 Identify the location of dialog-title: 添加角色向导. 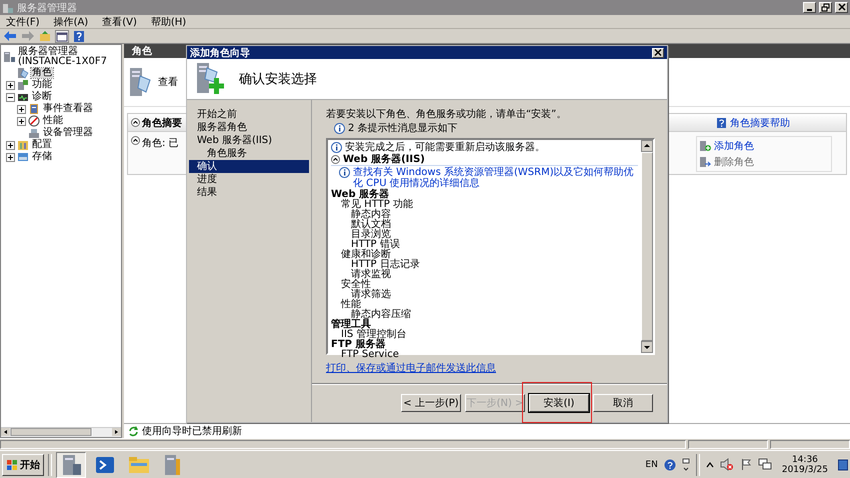
(220, 53).